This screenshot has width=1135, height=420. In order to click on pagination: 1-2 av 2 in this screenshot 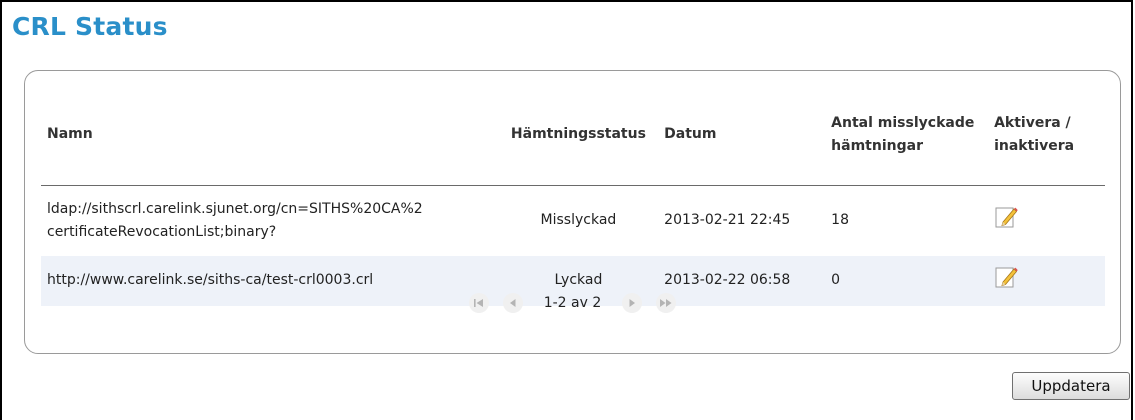, I will do `click(572, 303)`.